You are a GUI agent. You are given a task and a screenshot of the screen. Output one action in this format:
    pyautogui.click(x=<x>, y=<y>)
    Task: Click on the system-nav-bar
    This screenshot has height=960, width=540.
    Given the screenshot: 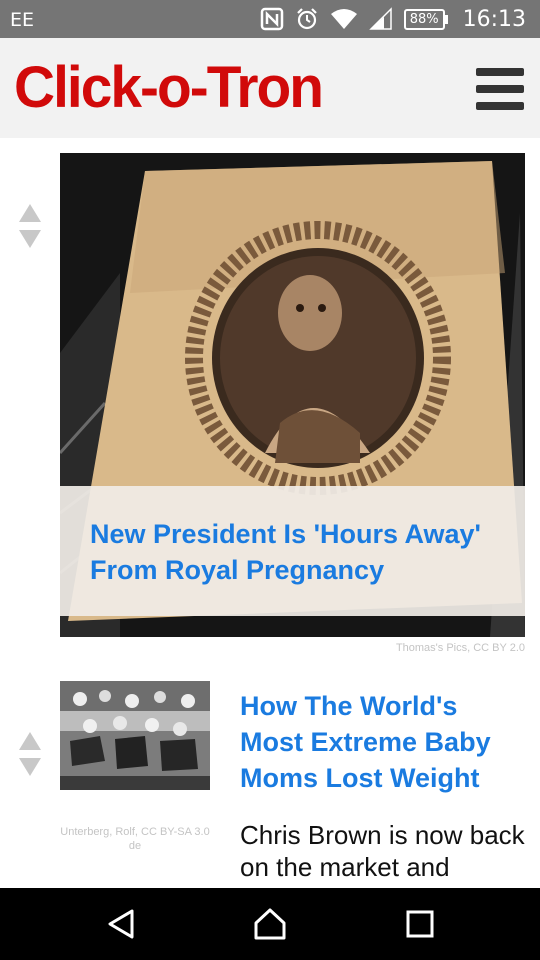 What is the action you would take?
    pyautogui.click(x=270, y=924)
    